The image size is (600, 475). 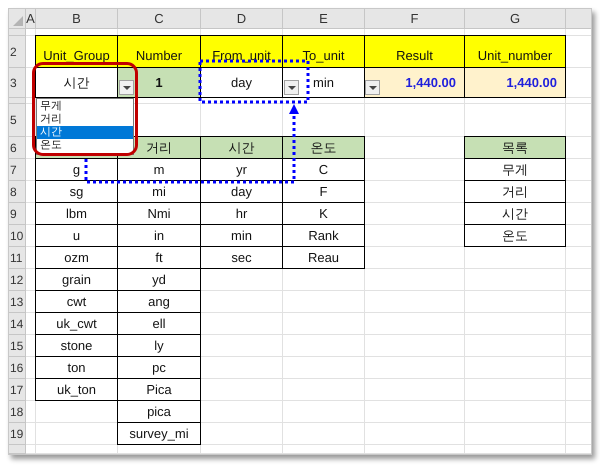 What do you see at coordinates (17, 52) in the screenshot?
I see `row-header: 2` at bounding box center [17, 52].